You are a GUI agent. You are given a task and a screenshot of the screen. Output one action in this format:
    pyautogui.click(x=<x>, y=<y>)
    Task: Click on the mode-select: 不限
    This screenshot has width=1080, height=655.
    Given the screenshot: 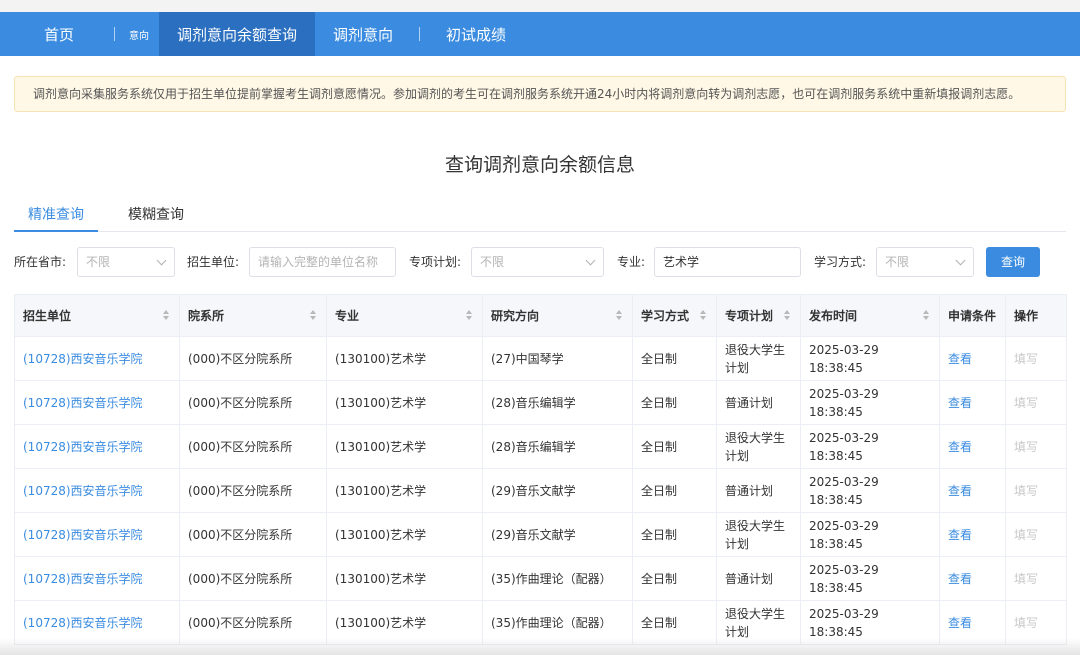 What is the action you would take?
    pyautogui.click(x=925, y=262)
    